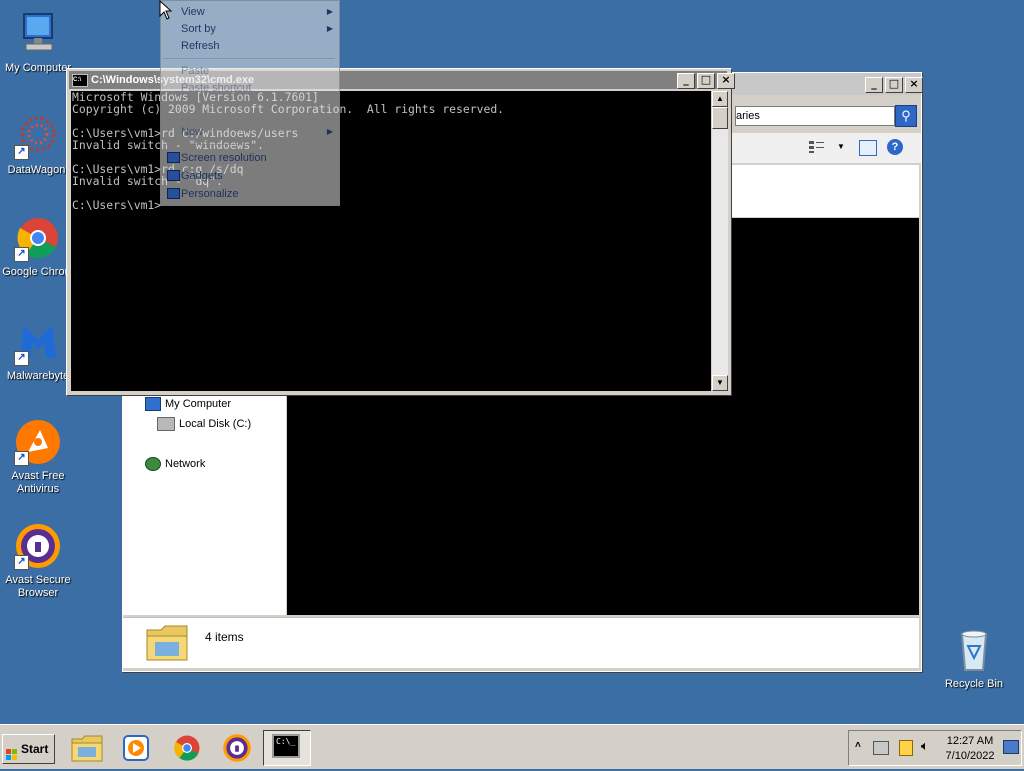 The image size is (1024, 771). Describe the element at coordinates (858, 745) in the screenshot. I see `show-hidden-icons-icon: ˄` at that location.